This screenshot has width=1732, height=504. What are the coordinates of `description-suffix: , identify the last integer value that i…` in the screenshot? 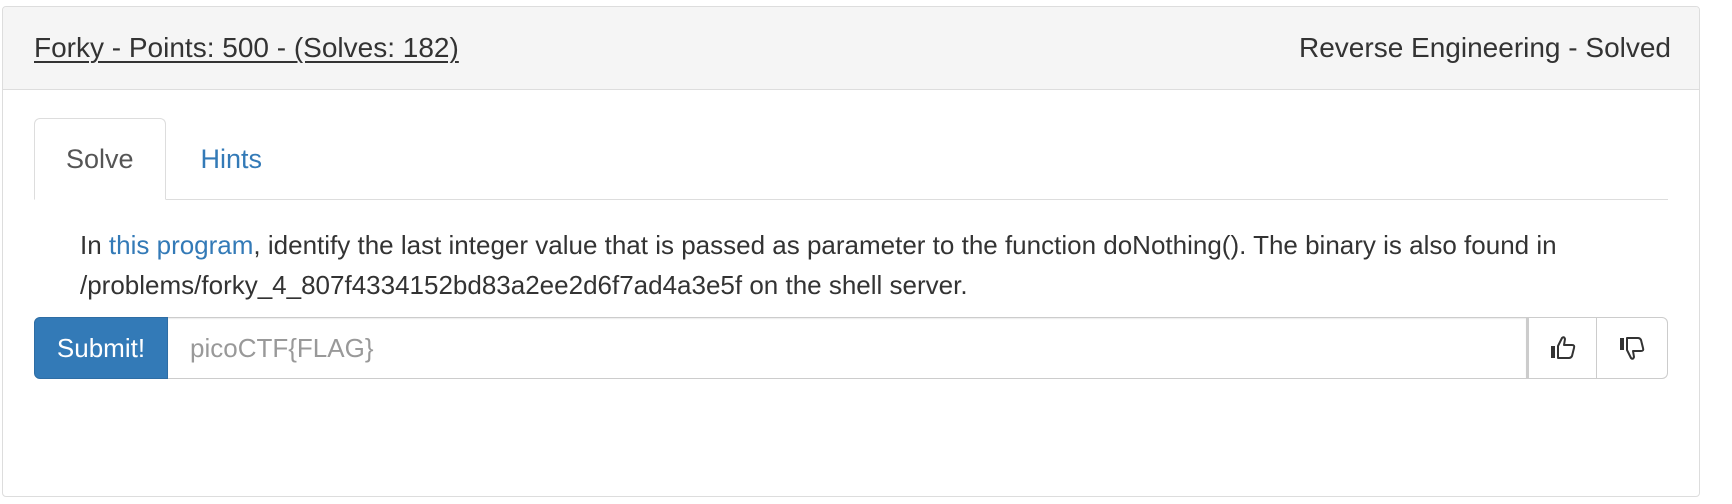 It's located at (818, 265).